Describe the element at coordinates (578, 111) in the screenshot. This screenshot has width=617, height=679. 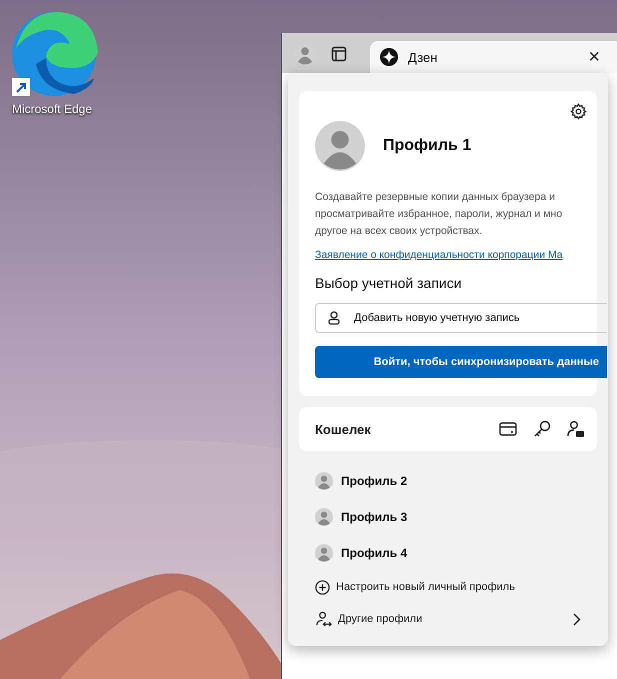
I see `settings-icon` at that location.